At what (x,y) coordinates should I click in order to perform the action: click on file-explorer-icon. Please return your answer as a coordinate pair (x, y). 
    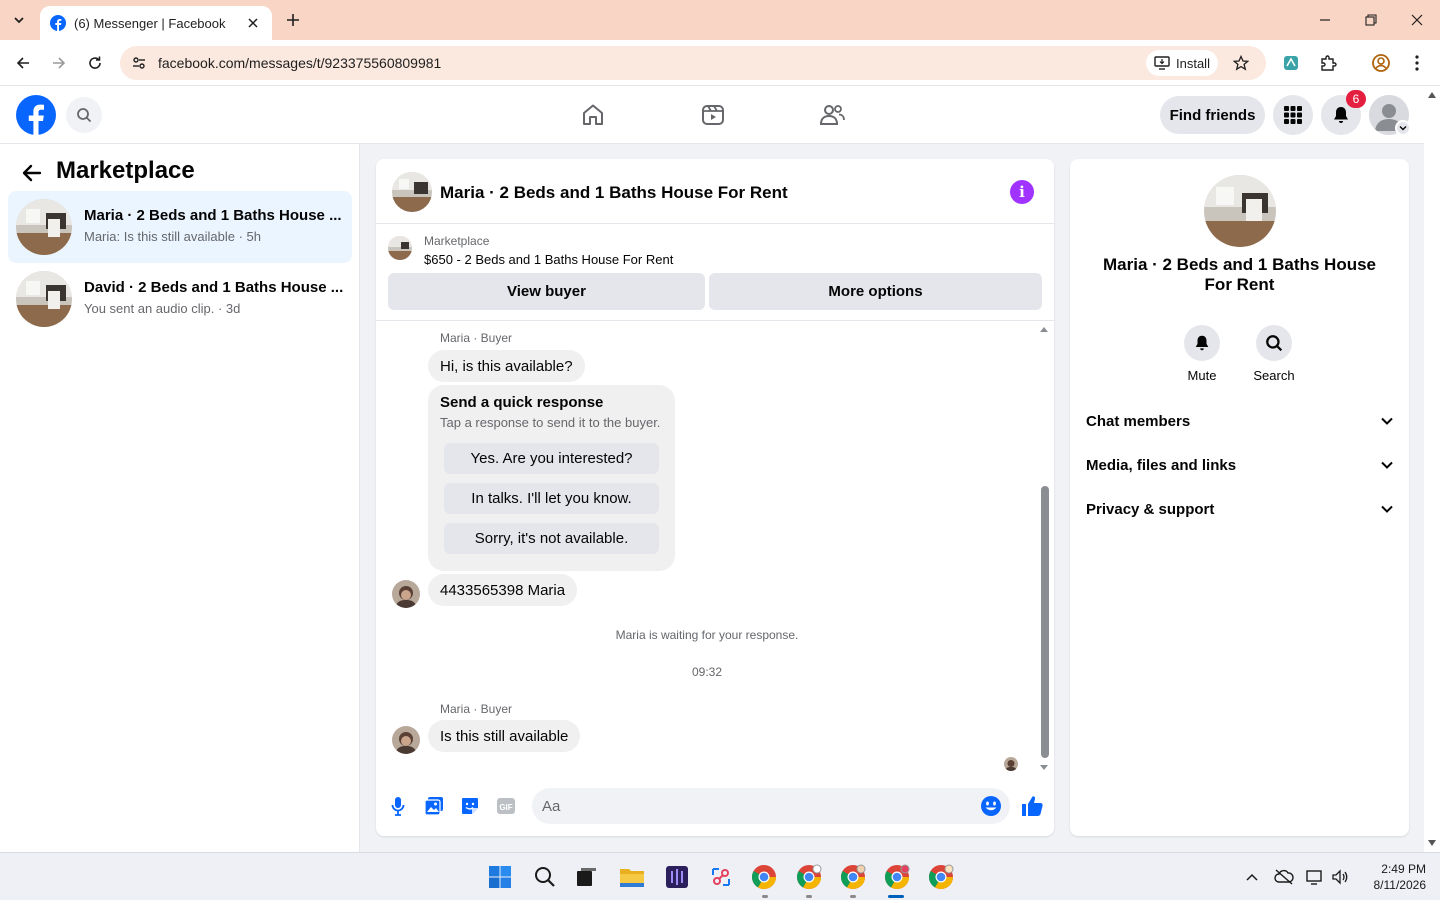
    Looking at the image, I should click on (632, 877).